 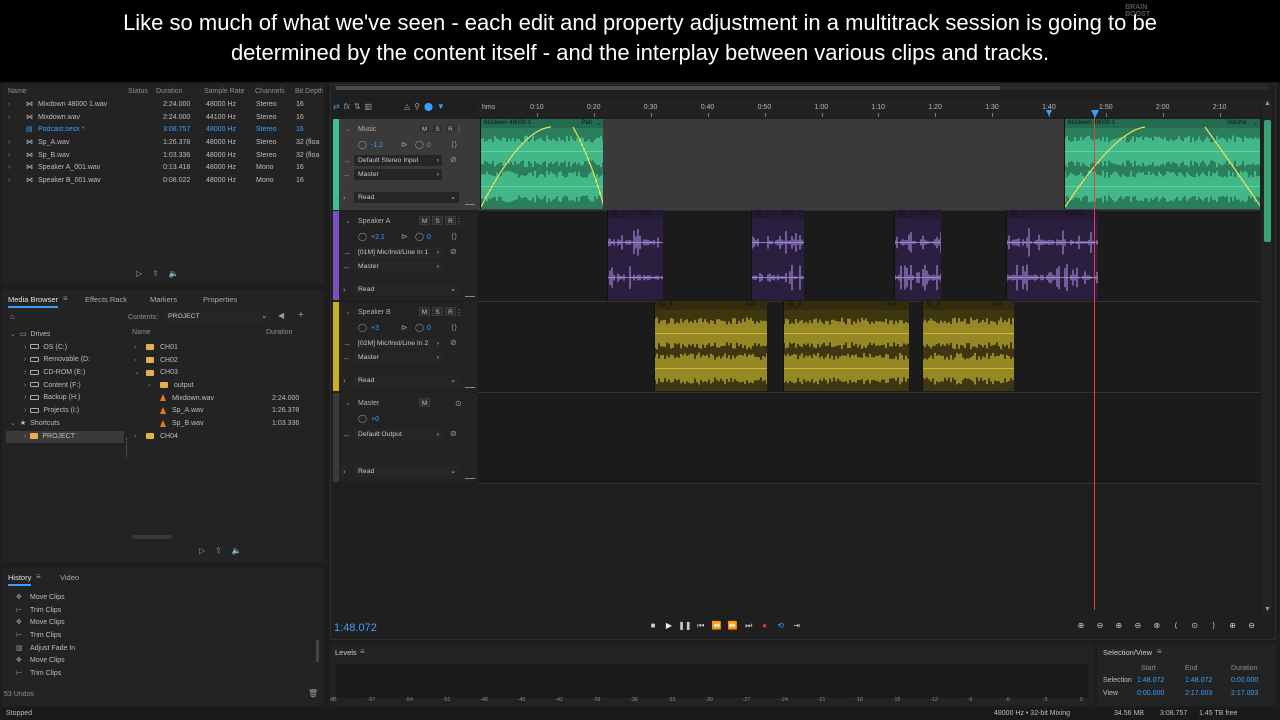 What do you see at coordinates (378, 237) in the screenshot?
I see `track-volume: +2.1` at bounding box center [378, 237].